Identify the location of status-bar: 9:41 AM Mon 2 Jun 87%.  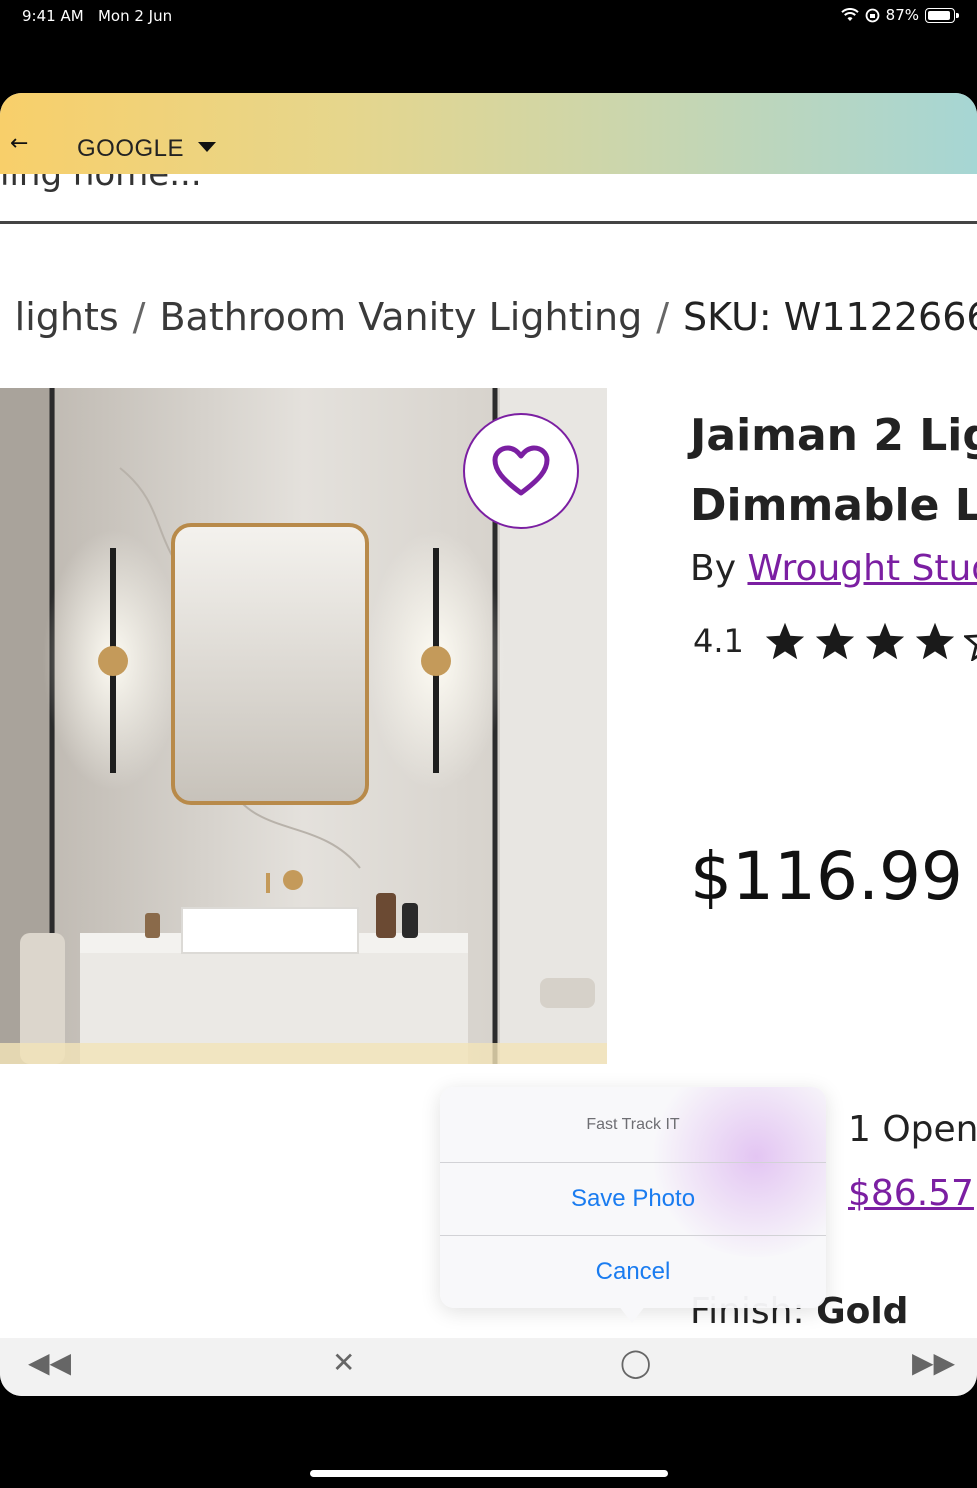
(488, 17).